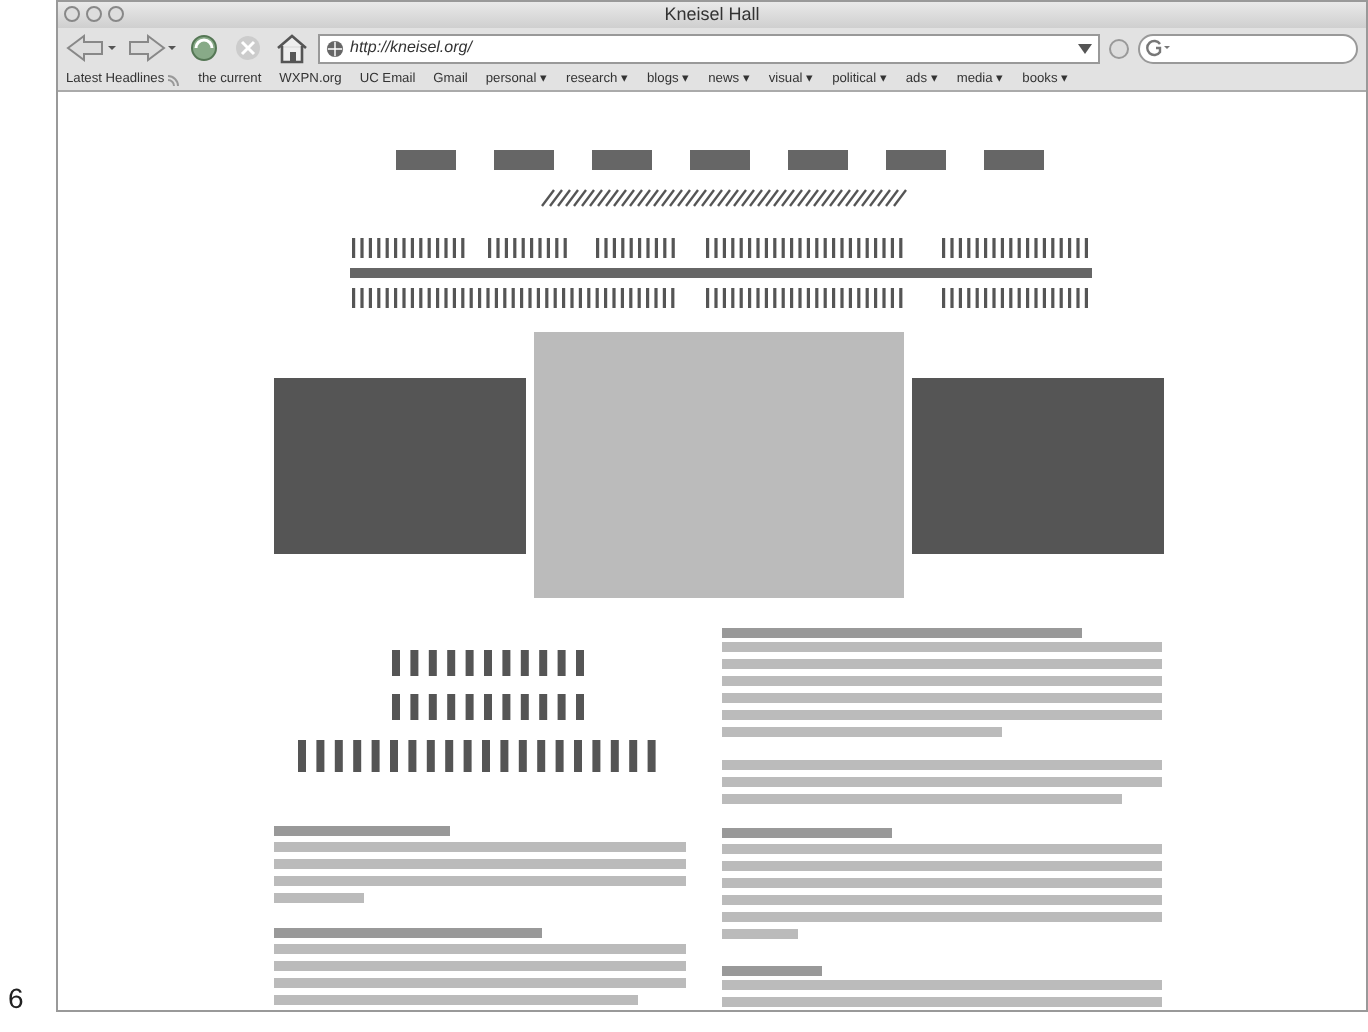 The image size is (1368, 1032). Describe the element at coordinates (204, 48) in the screenshot. I see `reload-button` at that location.